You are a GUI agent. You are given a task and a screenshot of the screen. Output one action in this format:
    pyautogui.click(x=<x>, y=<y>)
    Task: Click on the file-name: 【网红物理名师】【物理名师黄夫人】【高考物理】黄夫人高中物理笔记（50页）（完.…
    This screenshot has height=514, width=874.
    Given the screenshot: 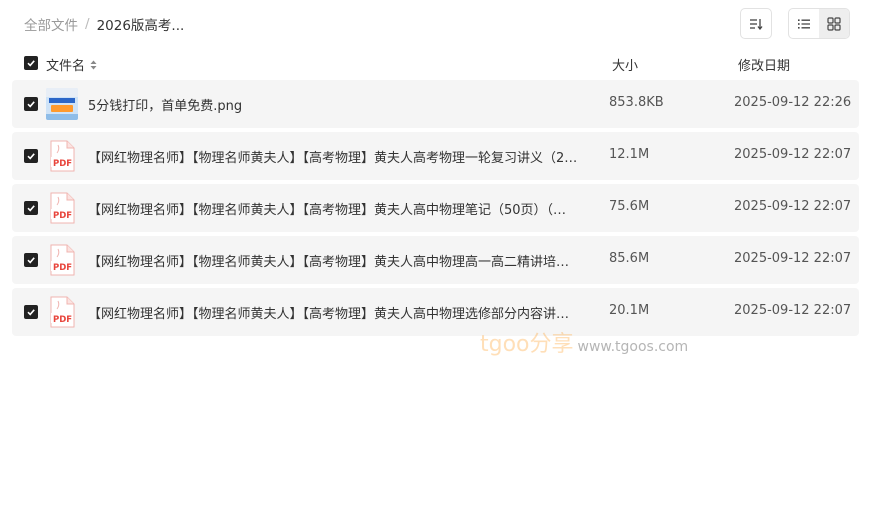 What is the action you would take?
    pyautogui.click(x=333, y=208)
    